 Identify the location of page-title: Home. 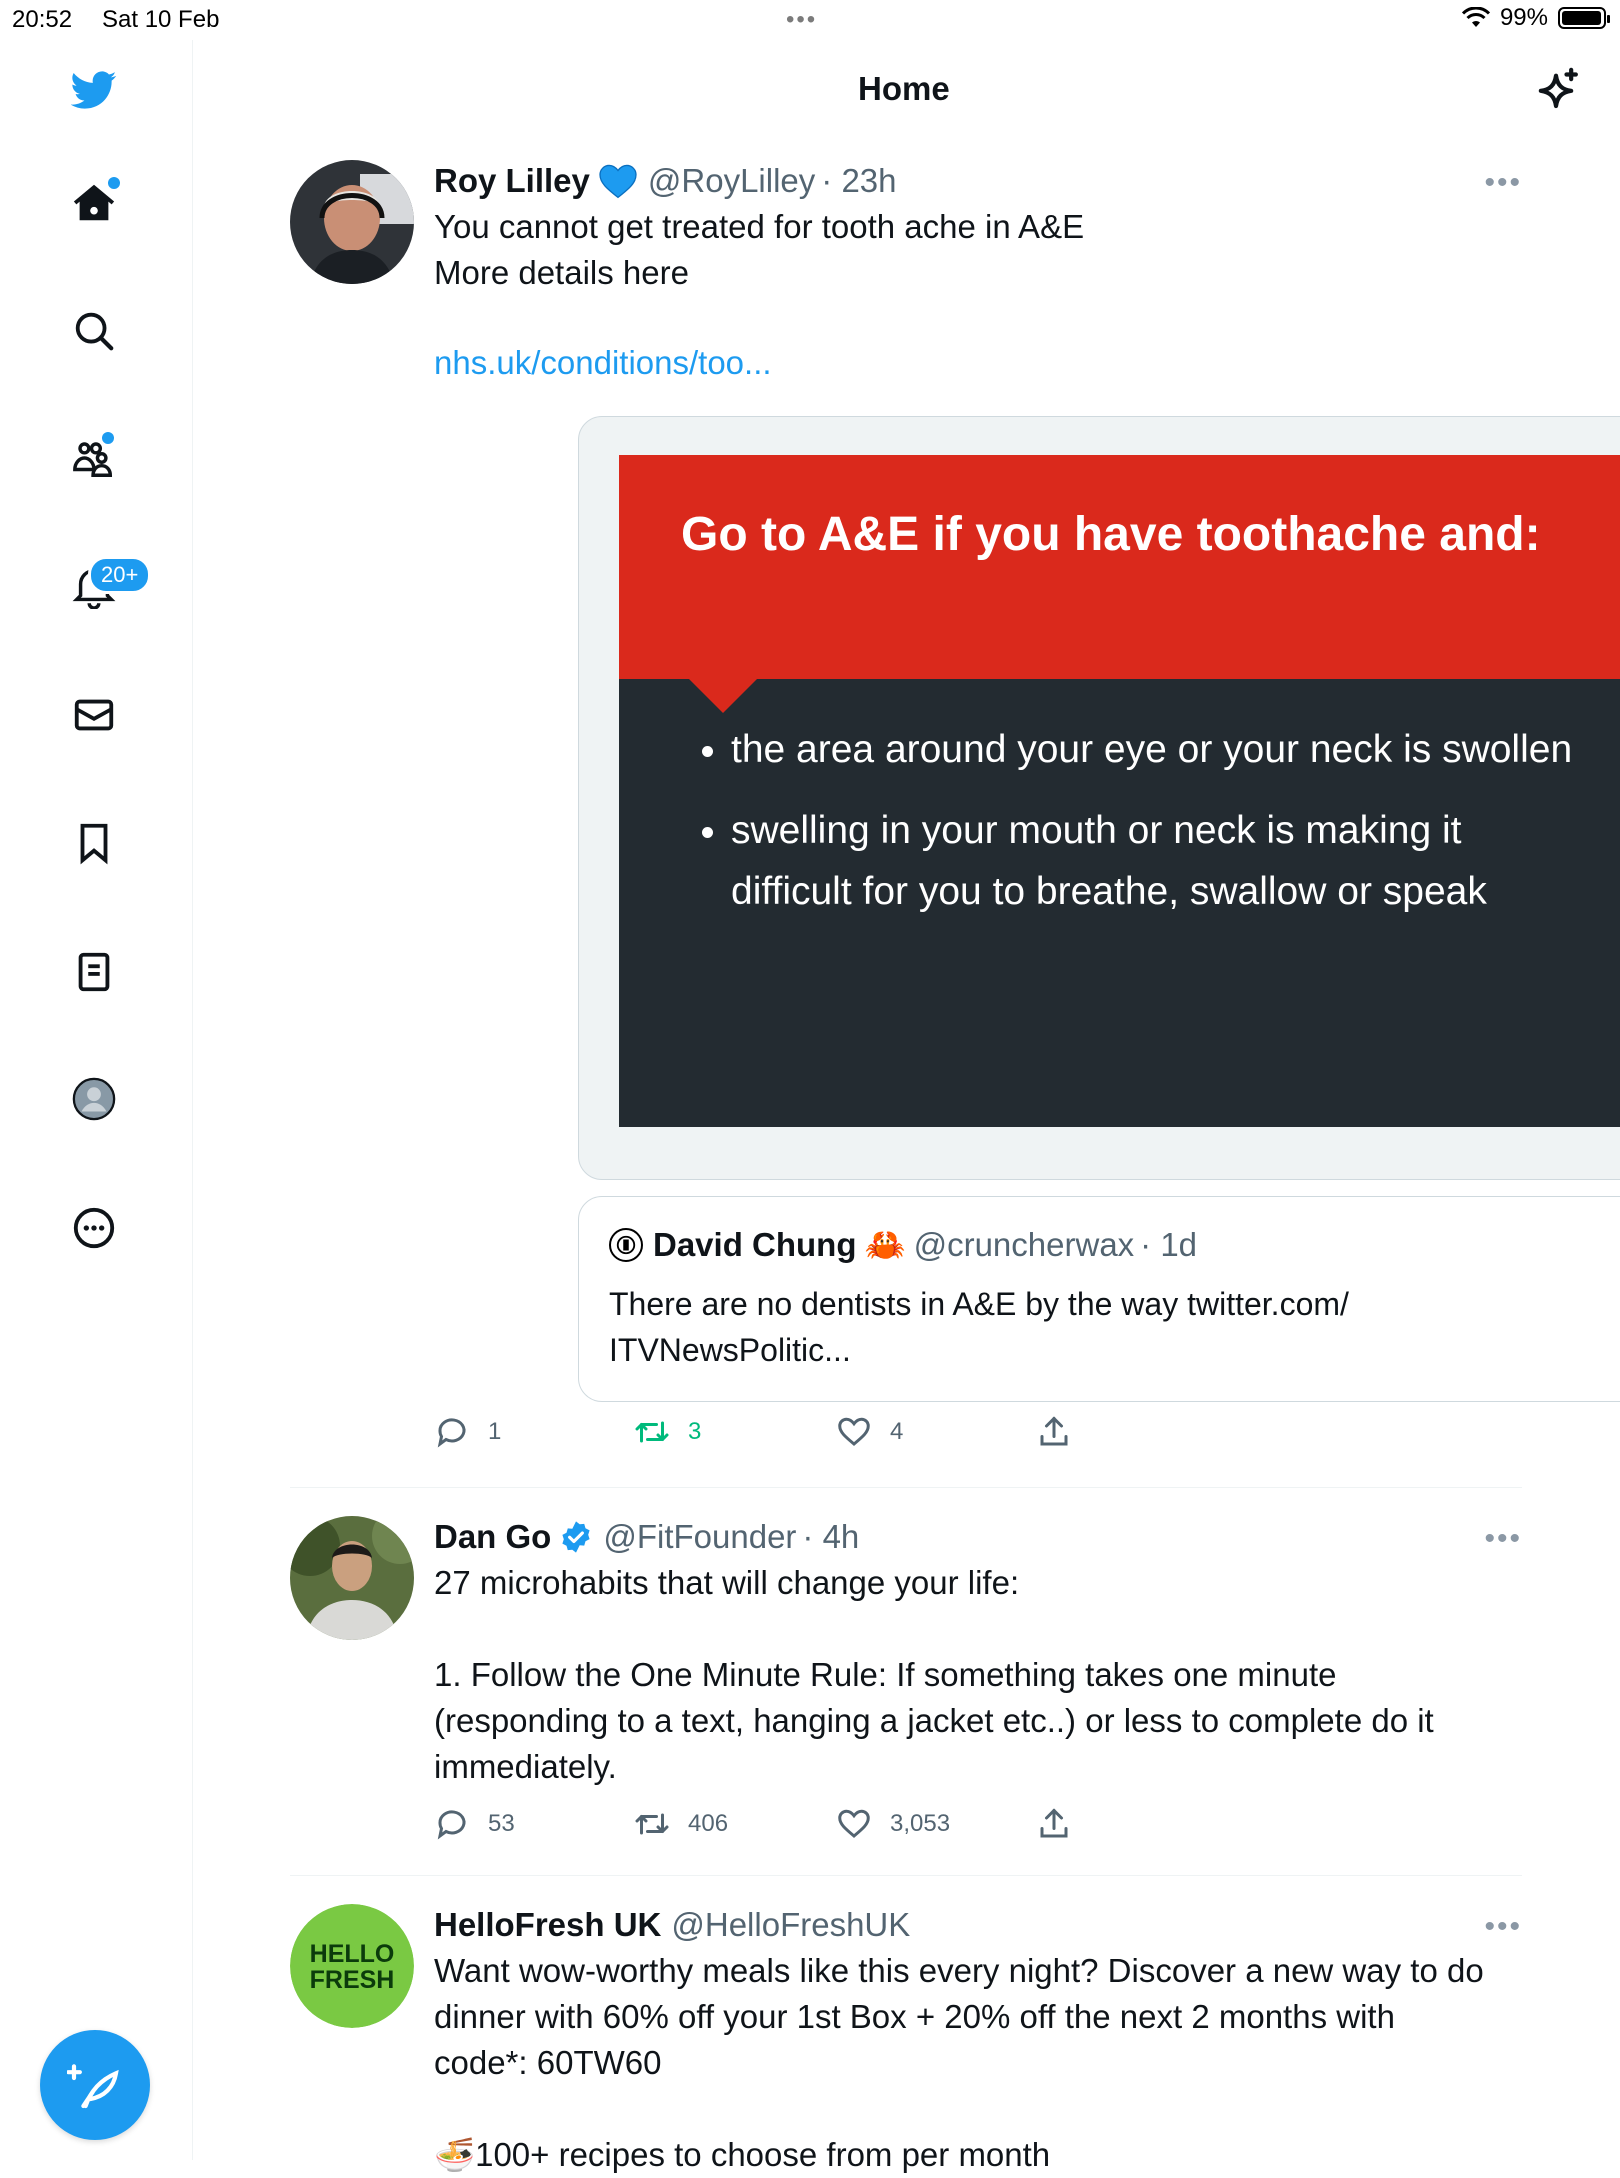
(904, 88).